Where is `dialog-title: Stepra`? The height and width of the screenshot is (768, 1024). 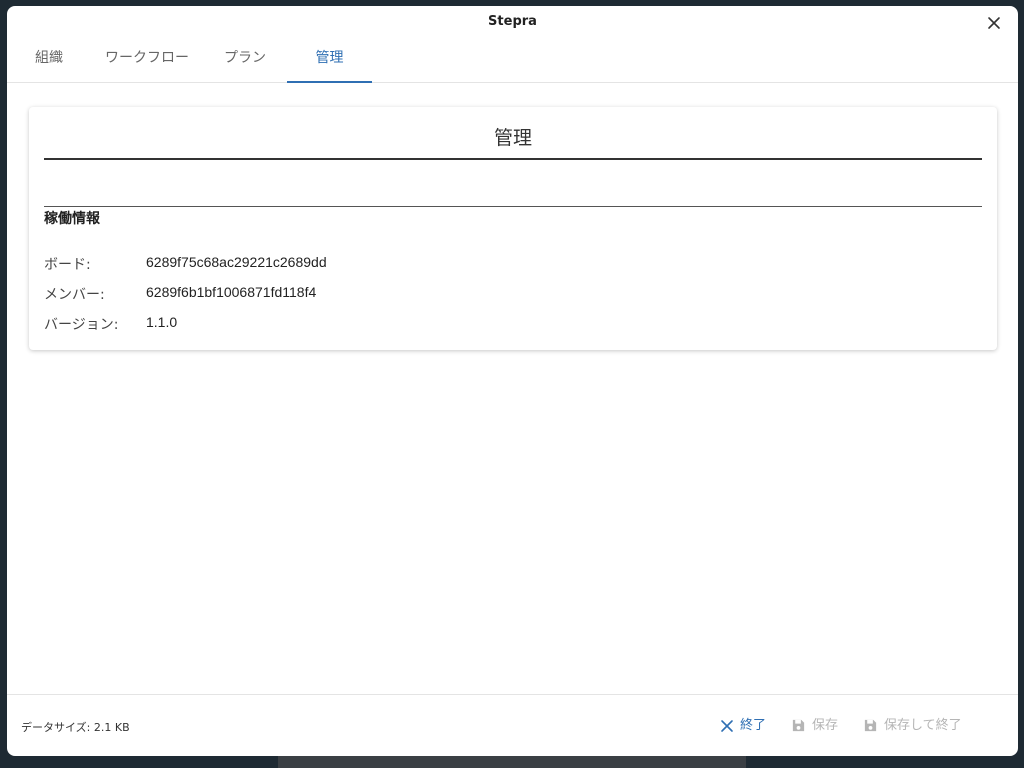 dialog-title: Stepra is located at coordinates (512, 21).